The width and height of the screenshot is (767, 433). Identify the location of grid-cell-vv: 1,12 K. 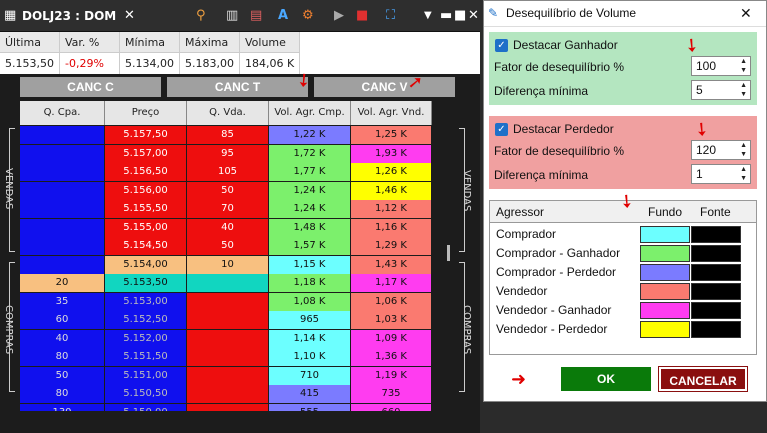
(391, 209).